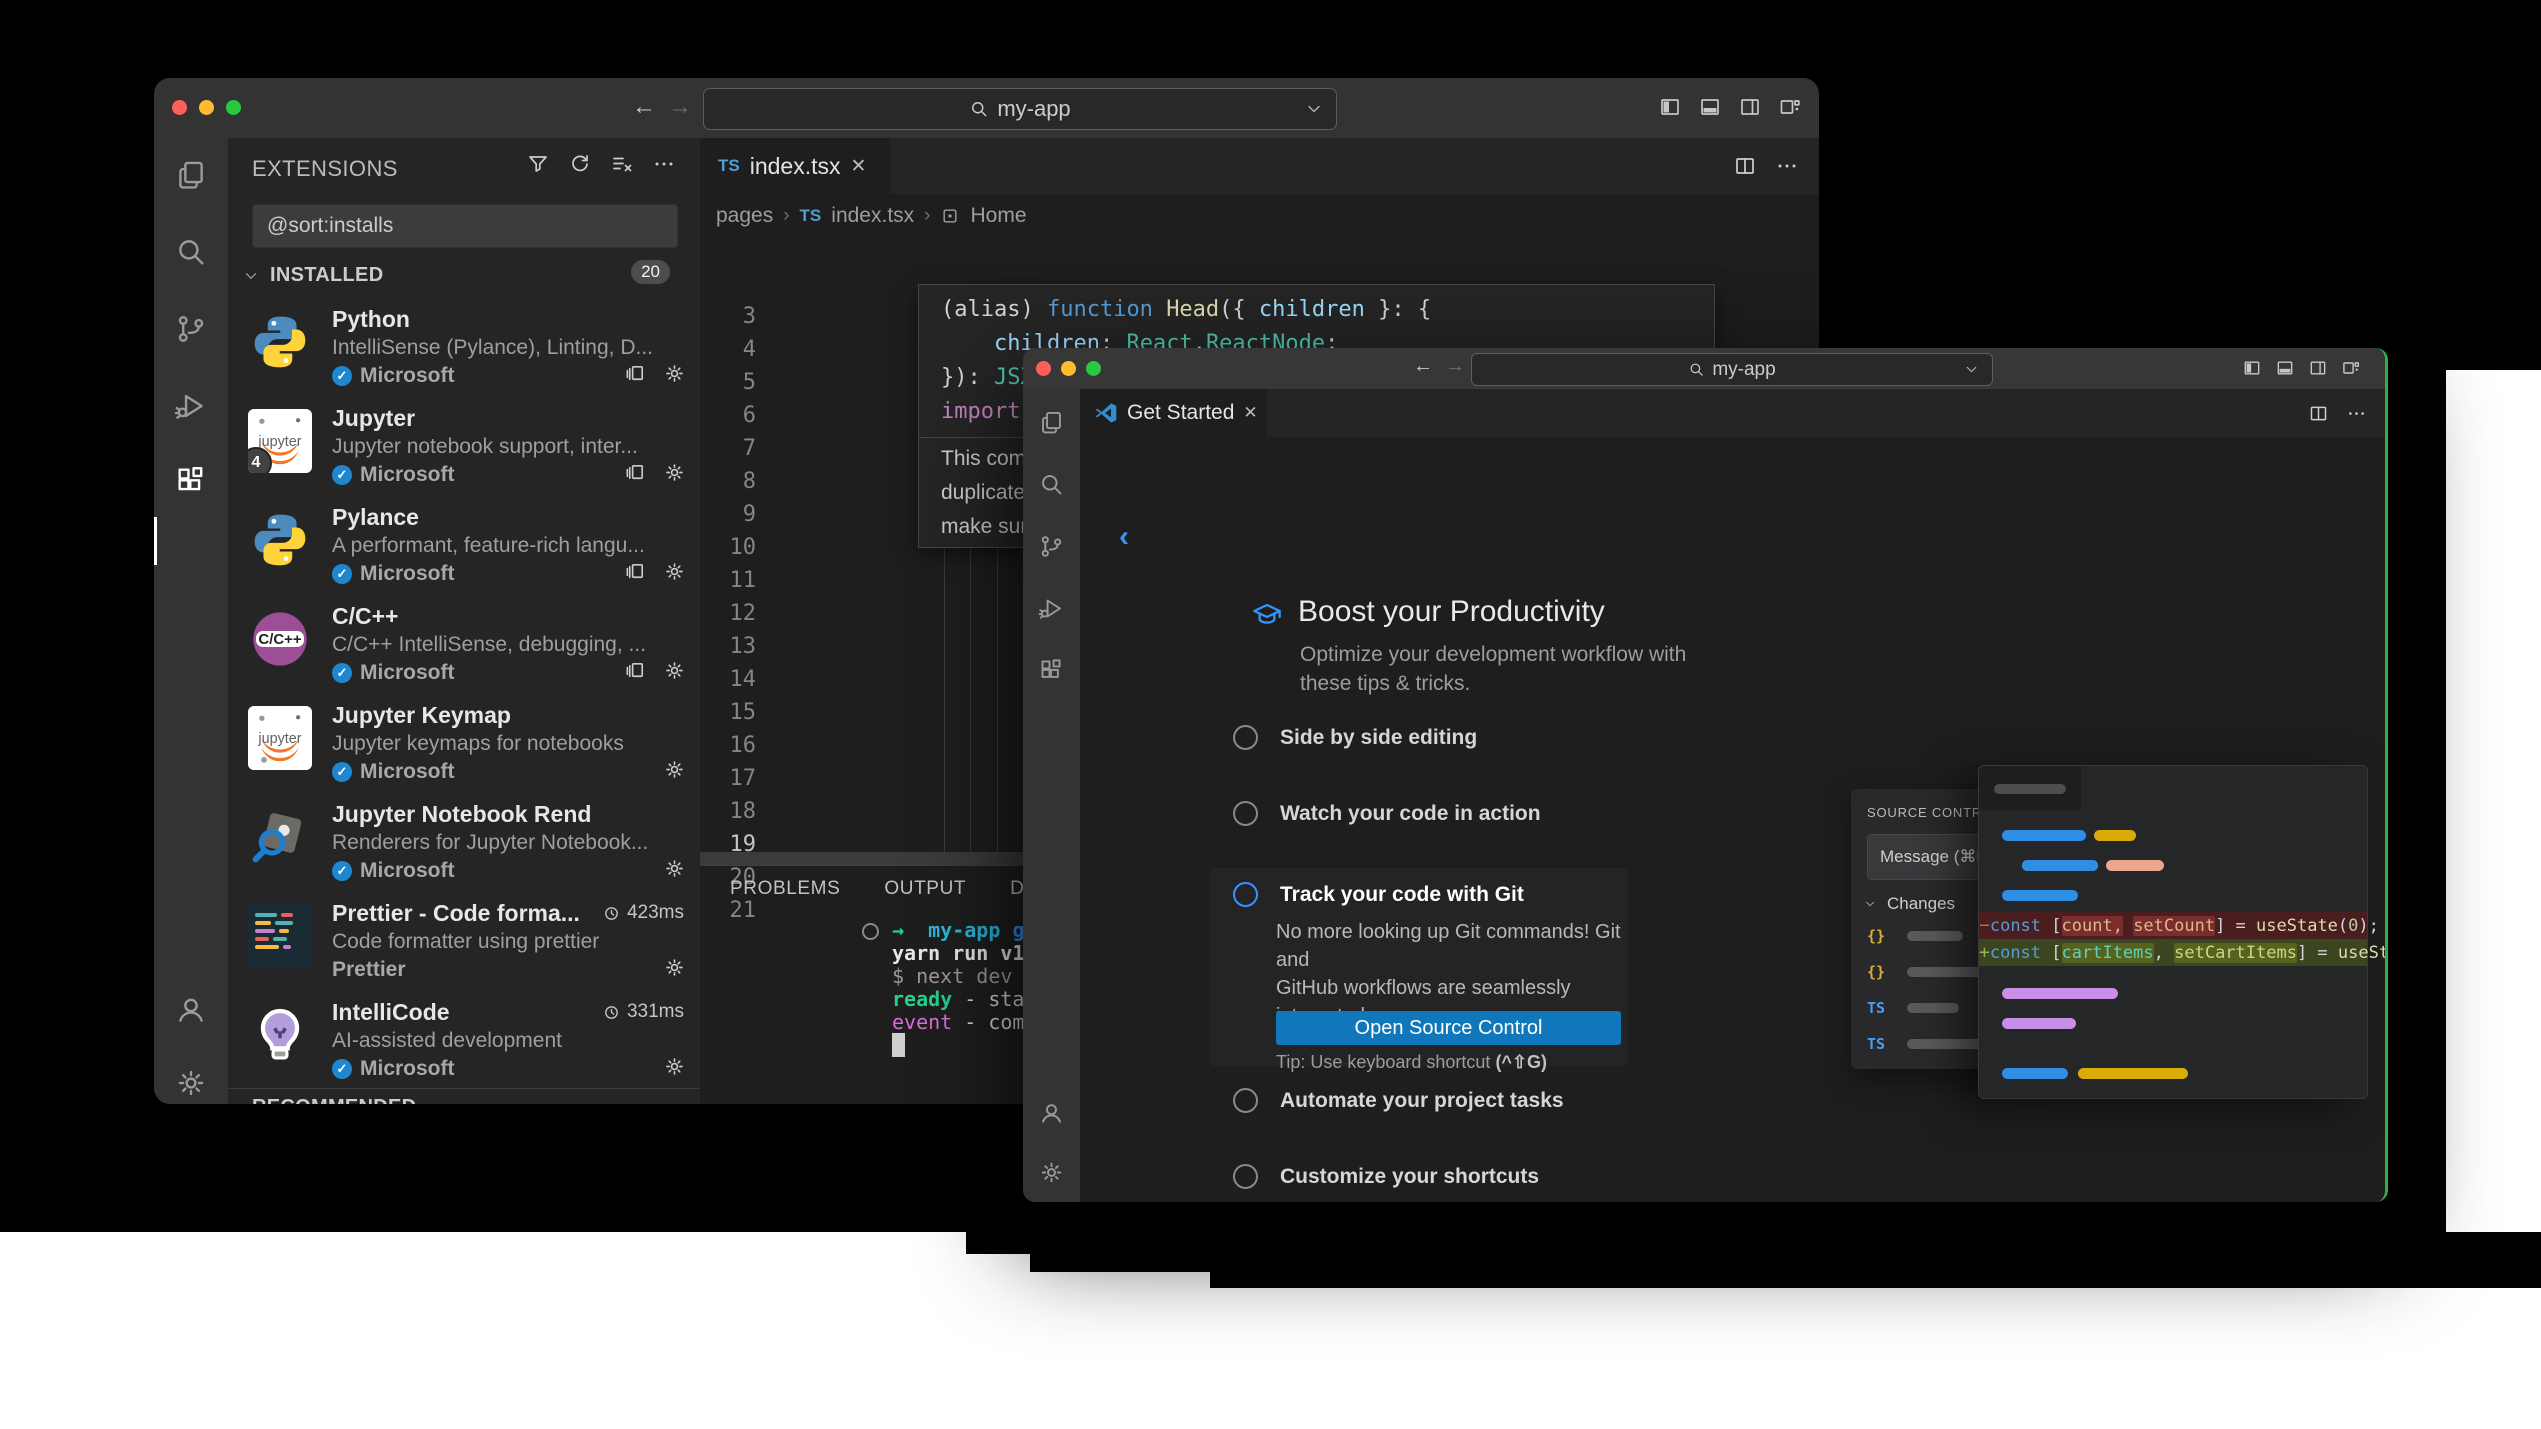 The height and width of the screenshot is (1429, 2541). What do you see at coordinates (1913, 1008) in the screenshot?
I see `changed-file-row: TS` at bounding box center [1913, 1008].